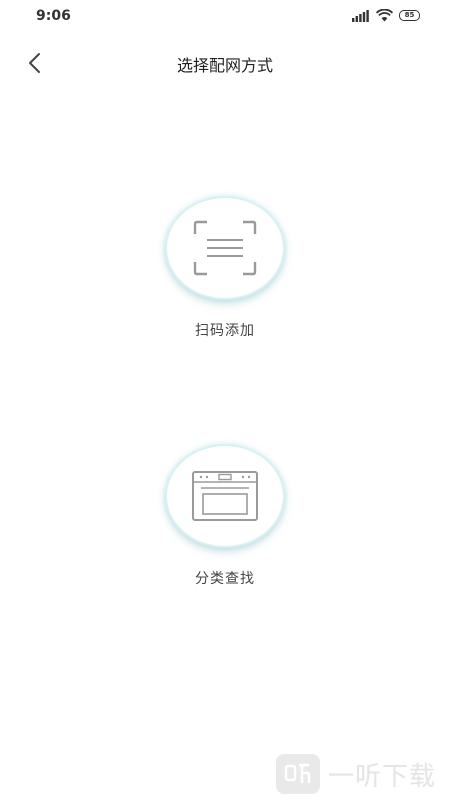 The width and height of the screenshot is (450, 800). I want to click on scan-add-button, so click(225, 248).